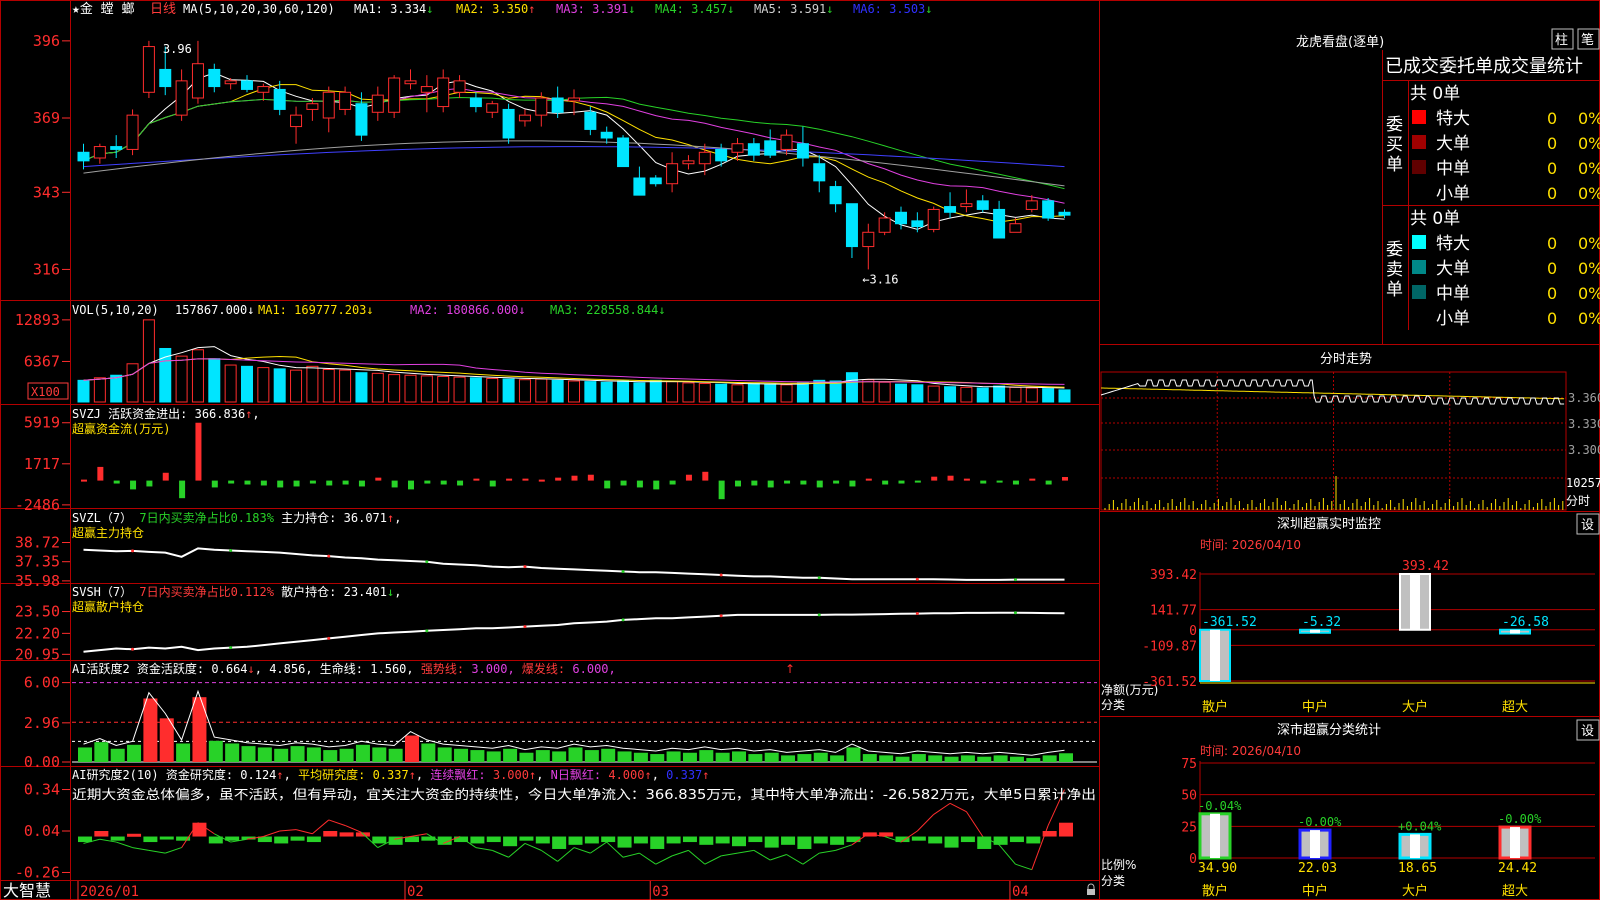 This screenshot has width=1600, height=900. Describe the element at coordinates (1229, 622) in the screenshot. I see `monitor-value-label: -361.52` at that location.